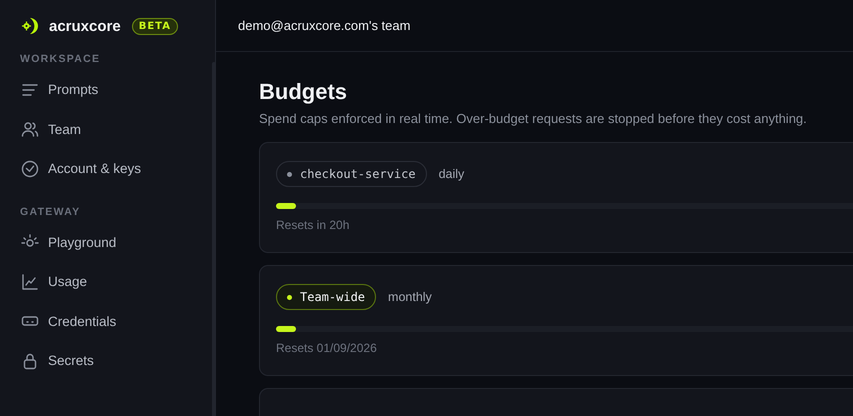  What do you see at coordinates (533, 118) in the screenshot?
I see `page-subtitle: Spend caps enforced in real time. Over-budget requests are stopped before they cost anything.` at bounding box center [533, 118].